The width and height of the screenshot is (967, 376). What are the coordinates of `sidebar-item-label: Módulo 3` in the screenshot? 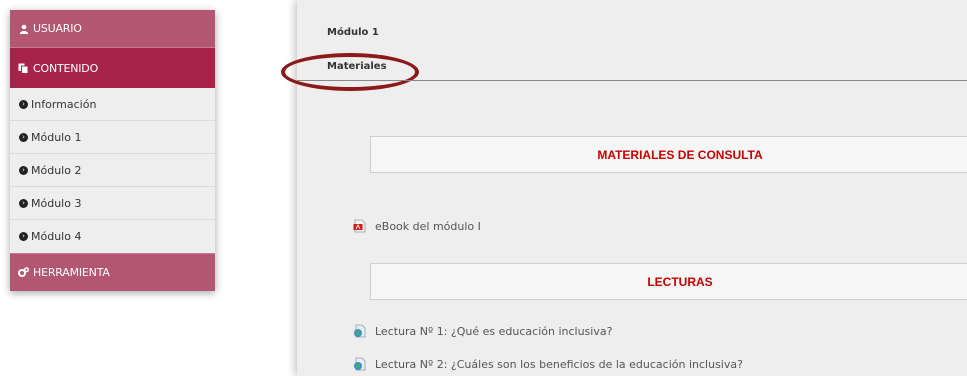 It's located at (56, 203).